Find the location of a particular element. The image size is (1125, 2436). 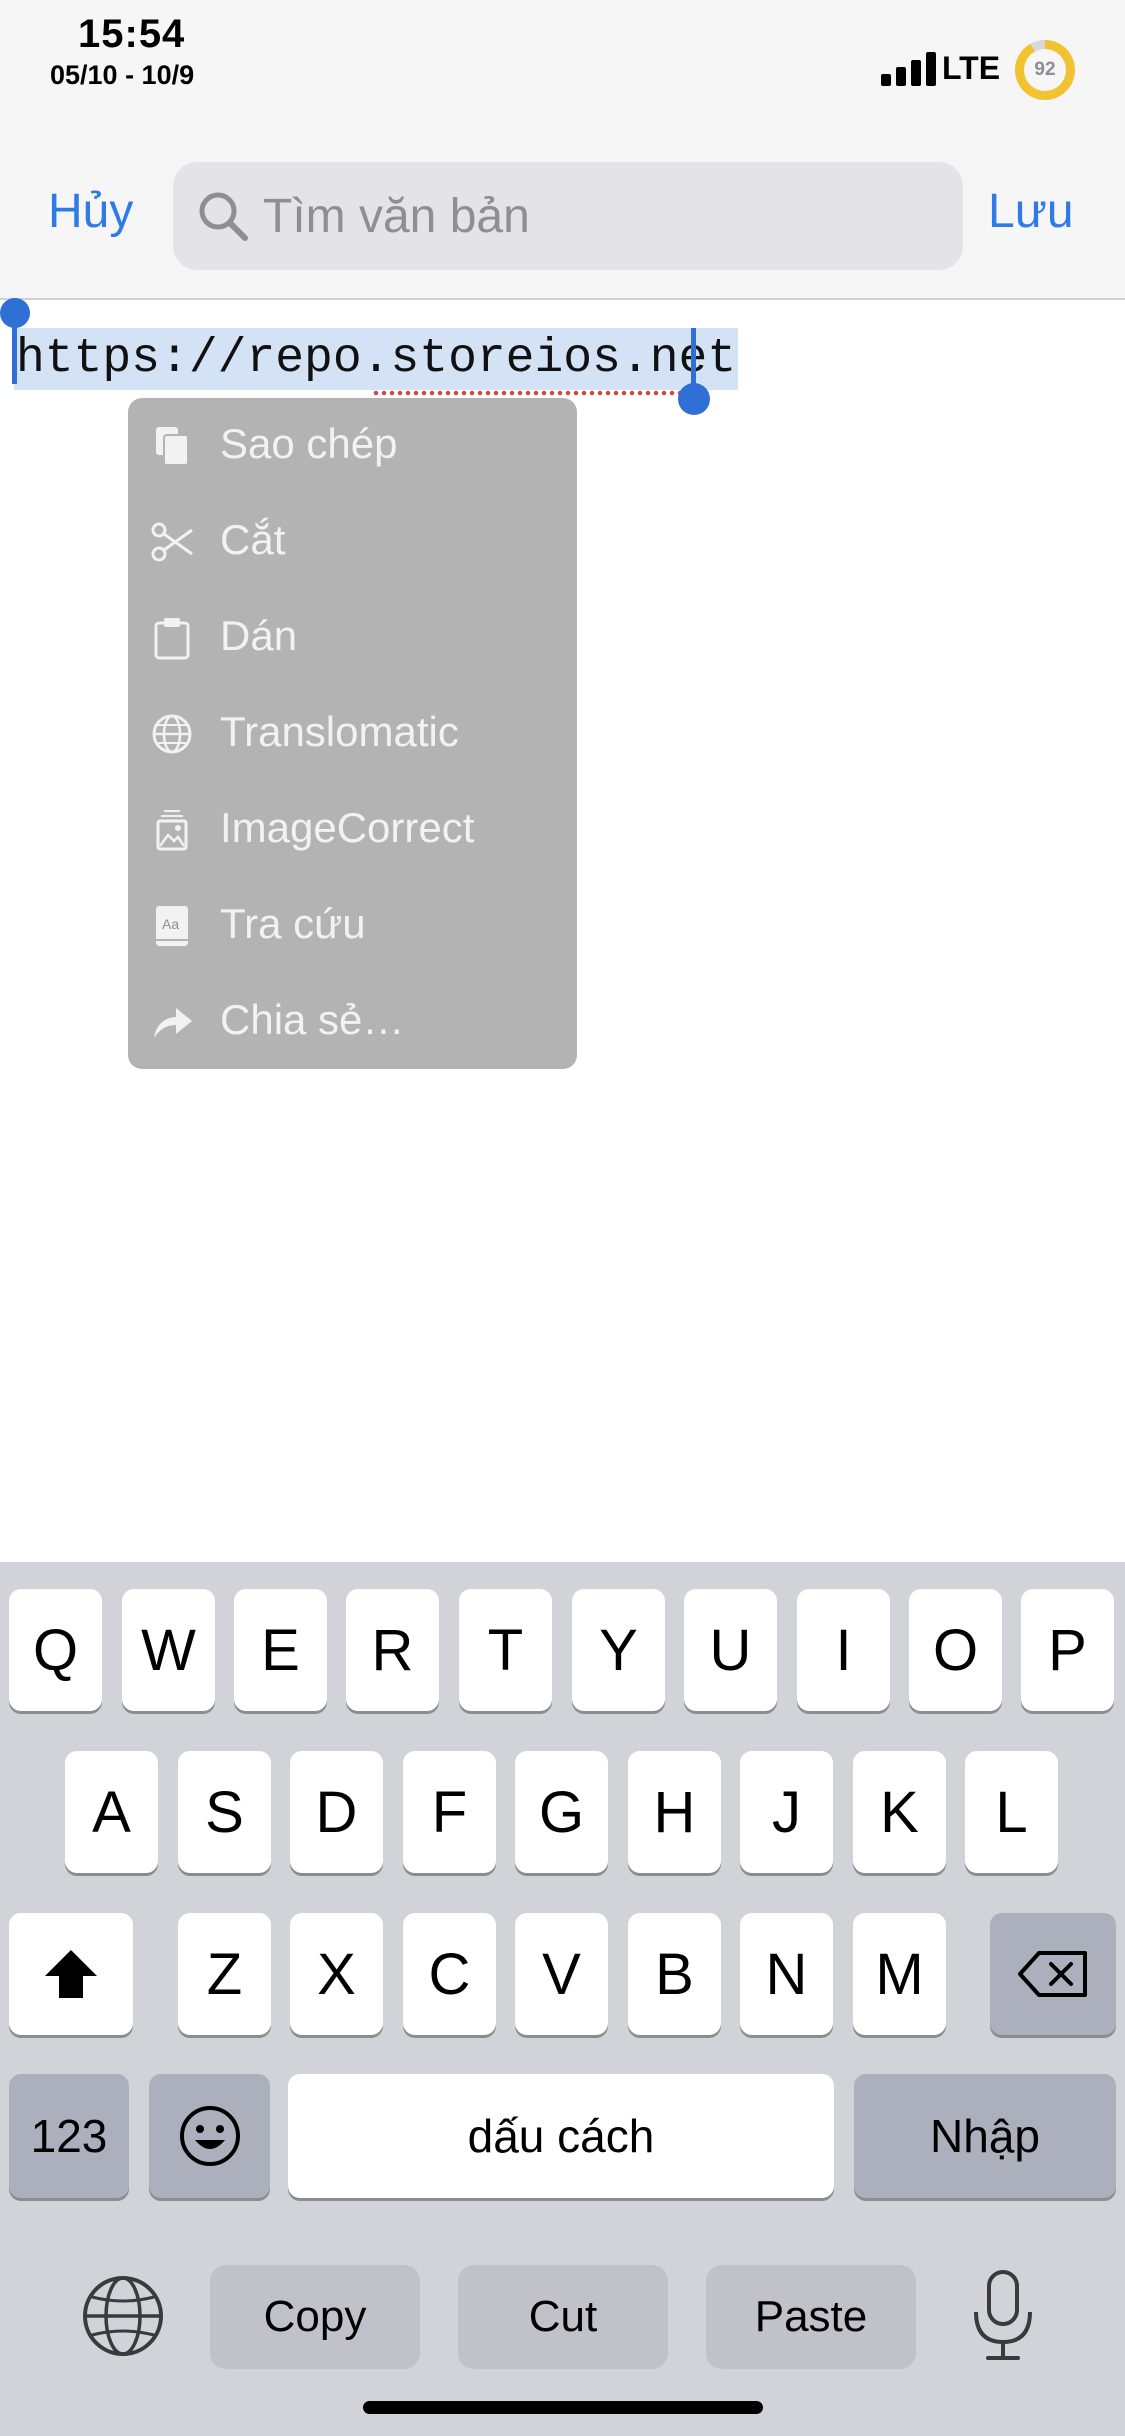

status-date-range: 05/10 - 10/9 is located at coordinates (122, 75).